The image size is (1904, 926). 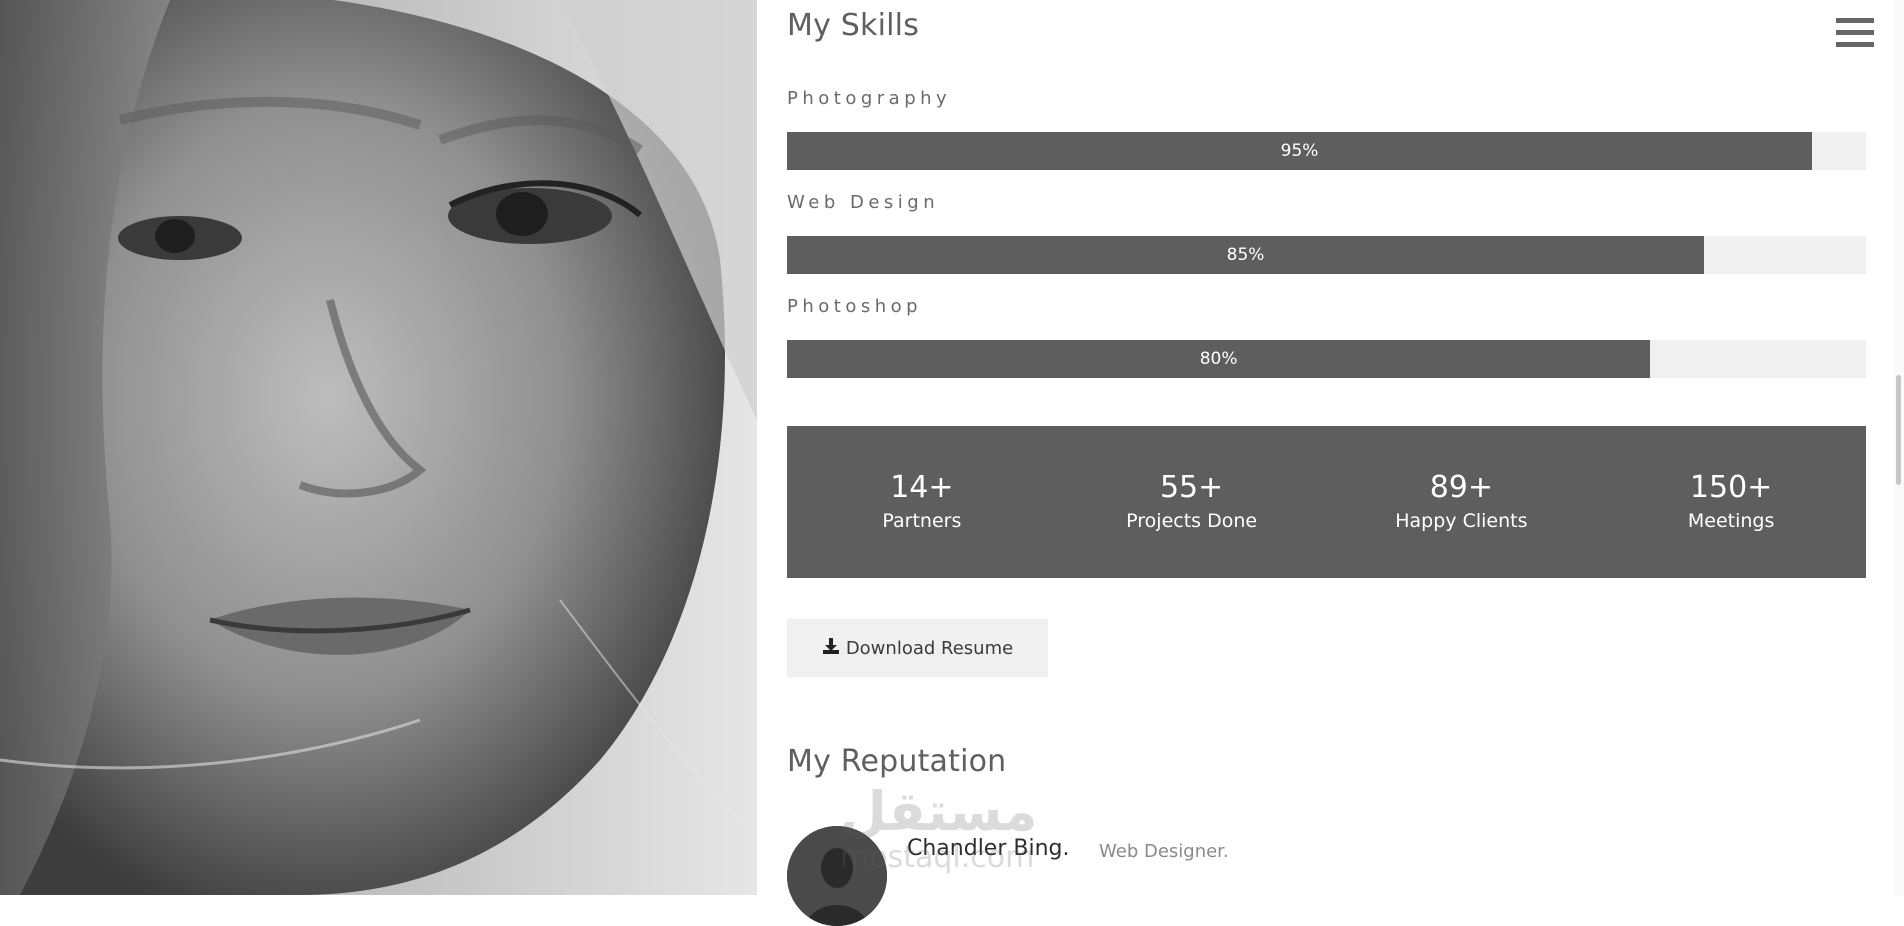 I want to click on skill-bar-web-design: 85%, so click(x=1326, y=255).